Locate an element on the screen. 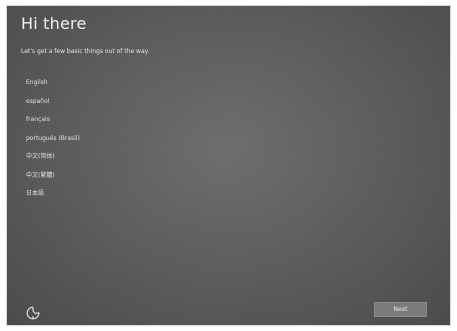  language-item-spanish: español is located at coordinates (121, 102).